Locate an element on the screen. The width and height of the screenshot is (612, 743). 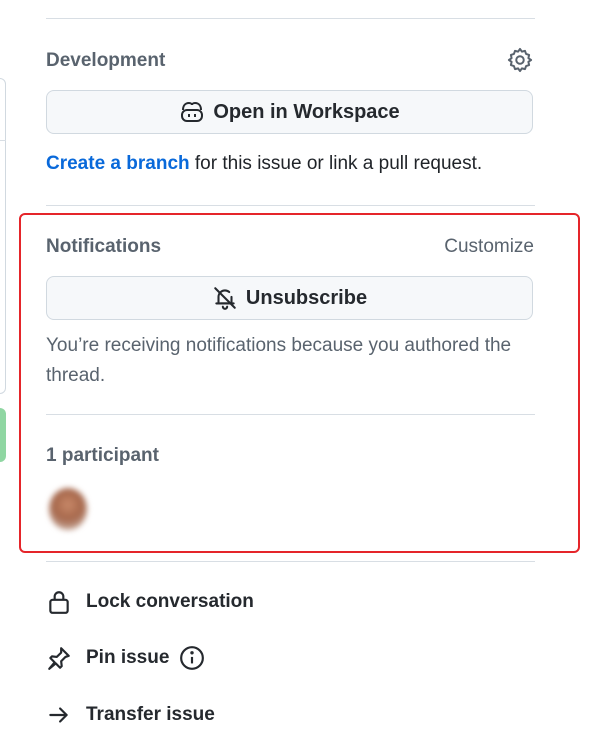
bell-slash-icon is located at coordinates (225, 298).